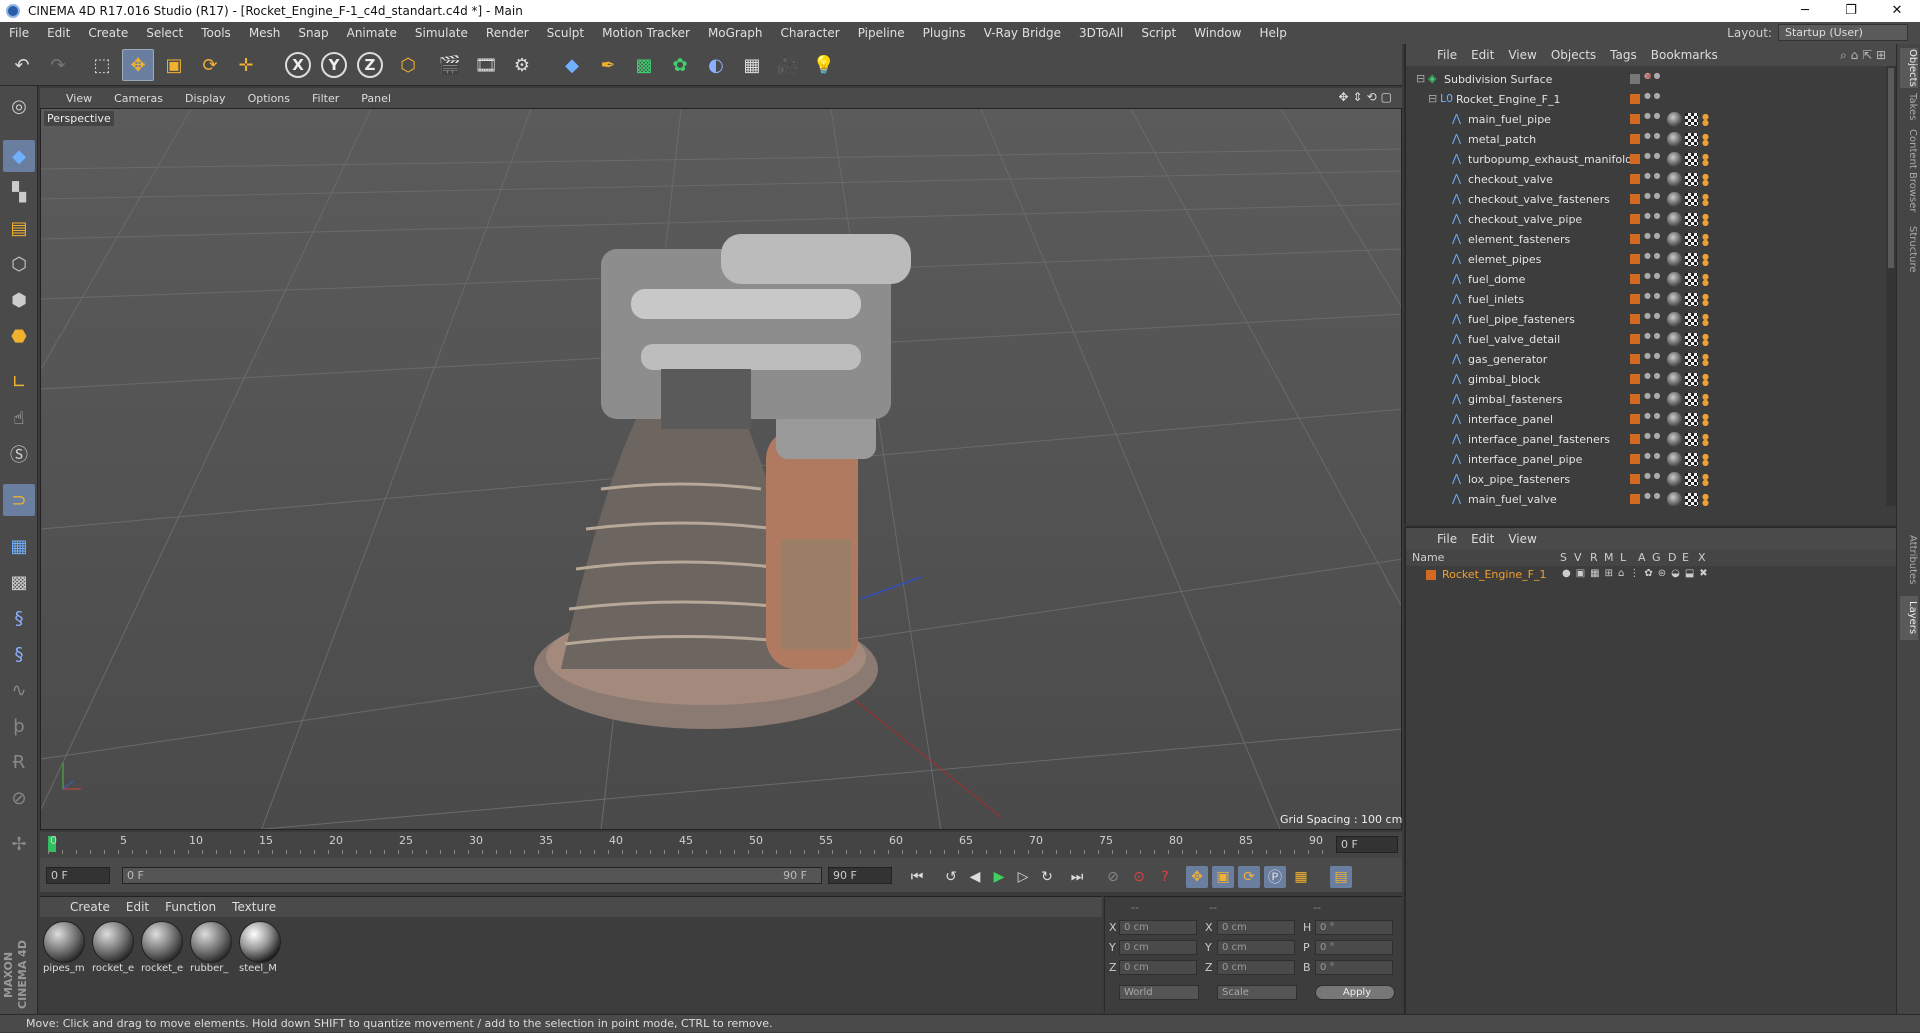 The image size is (1920, 1033). What do you see at coordinates (788, 65) in the screenshot?
I see `camera-icon: 🎥` at bounding box center [788, 65].